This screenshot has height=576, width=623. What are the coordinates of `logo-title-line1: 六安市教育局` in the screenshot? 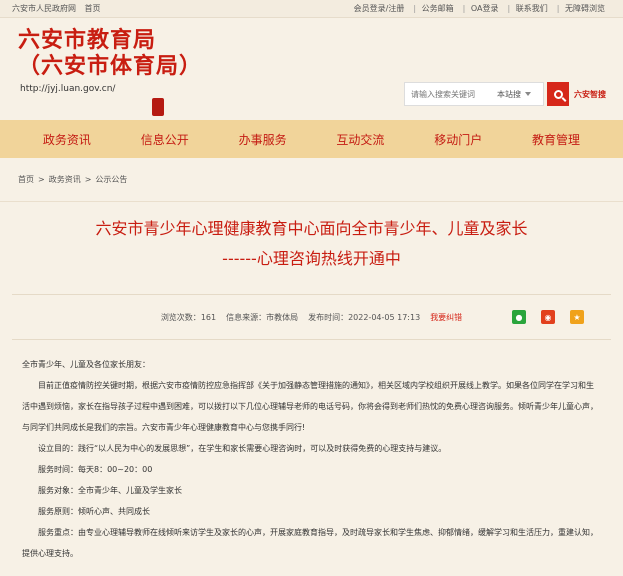 It's located at (87, 40).